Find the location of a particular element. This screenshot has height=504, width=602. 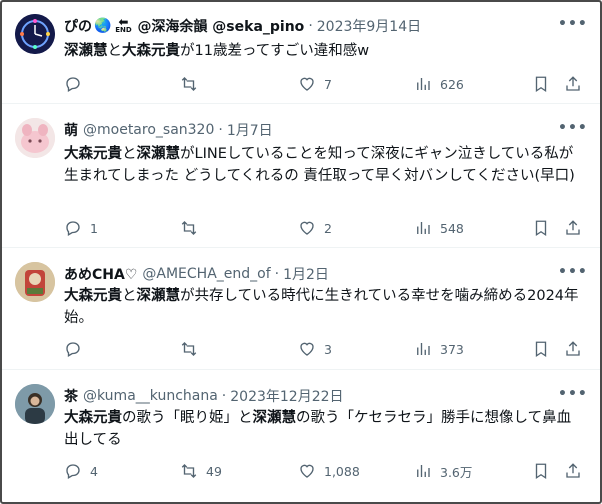

views-button: 373 is located at coordinates (439, 349).